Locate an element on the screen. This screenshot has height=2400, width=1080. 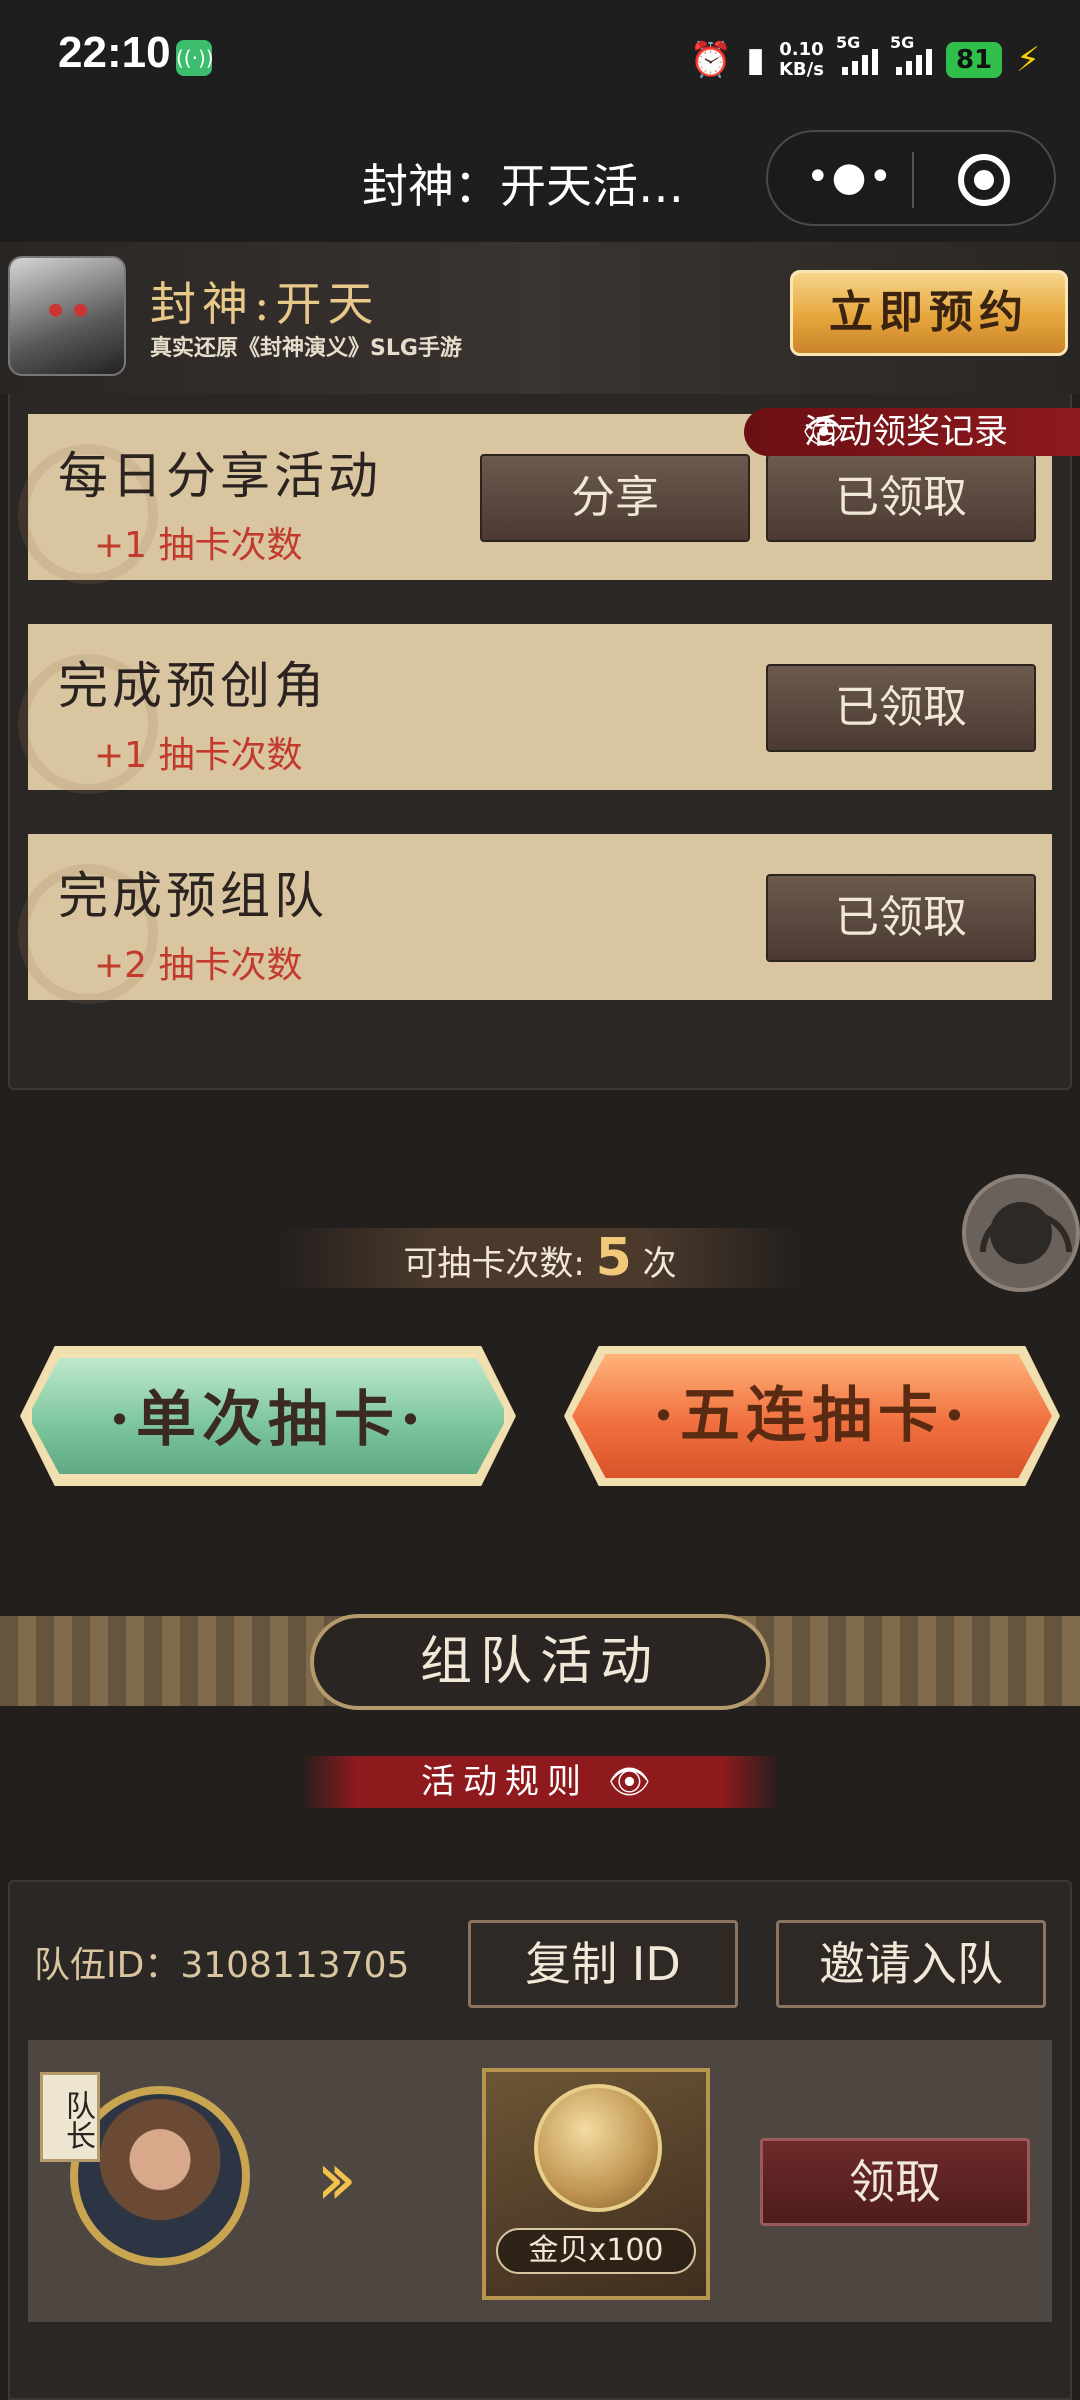
task-name: 完成预组队 is located at coordinates (193, 896).